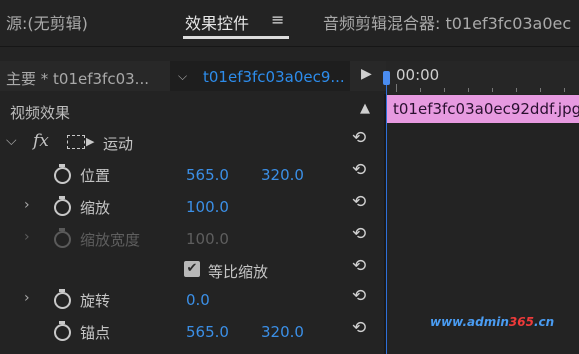  I want to click on watermark: www.admin365.cn, so click(492, 322).